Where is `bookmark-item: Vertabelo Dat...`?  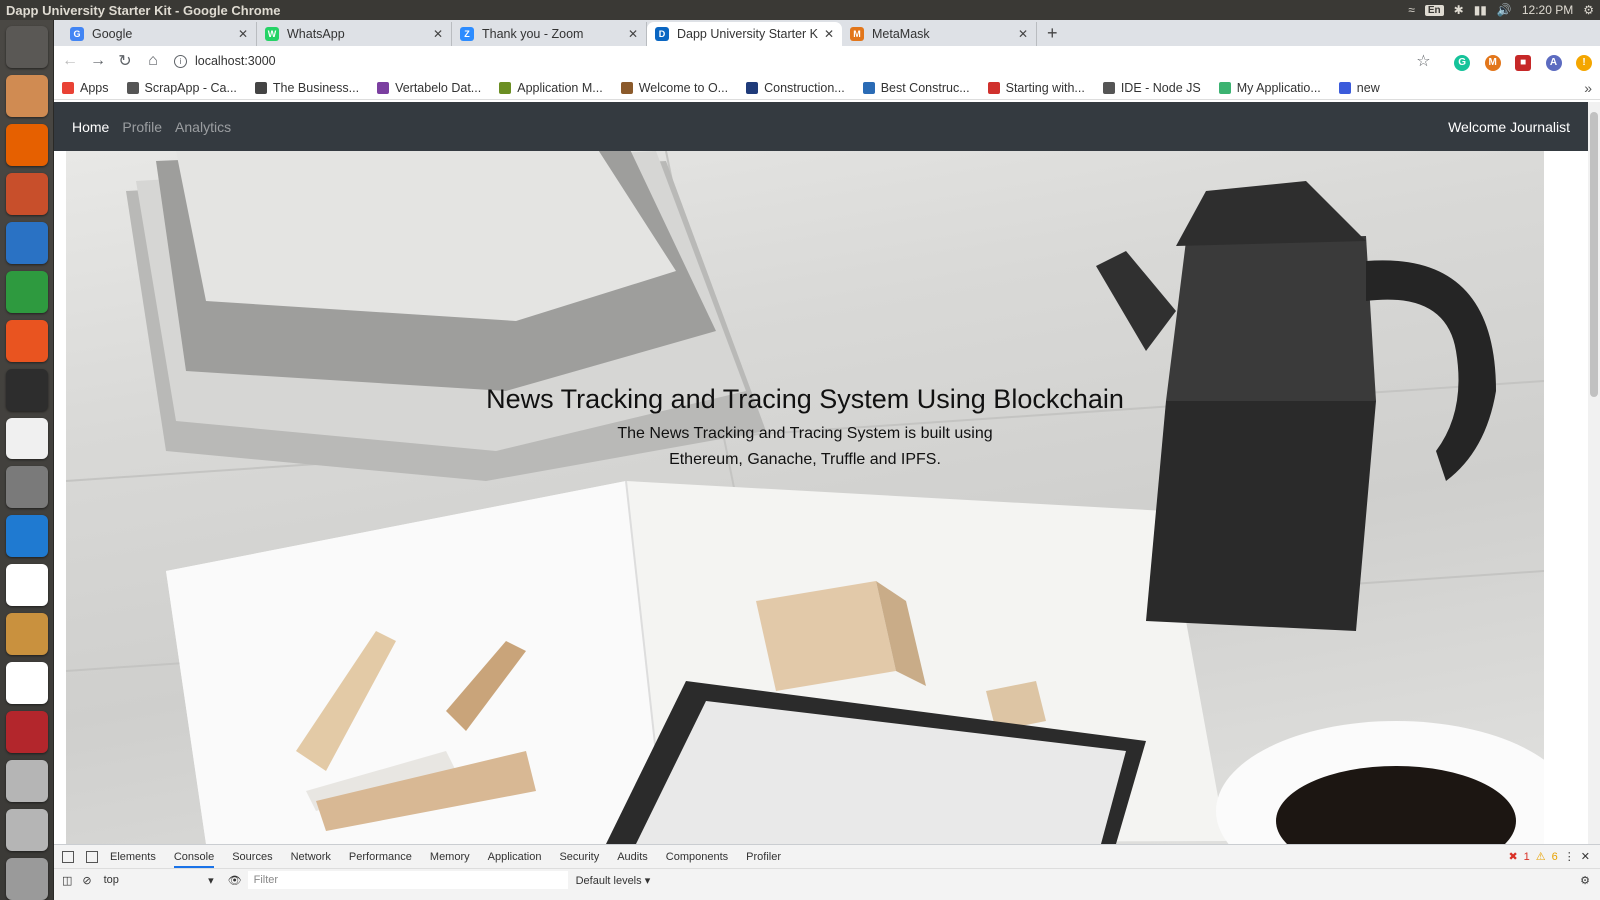
bookmark-item: Vertabelo Dat... is located at coordinates (429, 88).